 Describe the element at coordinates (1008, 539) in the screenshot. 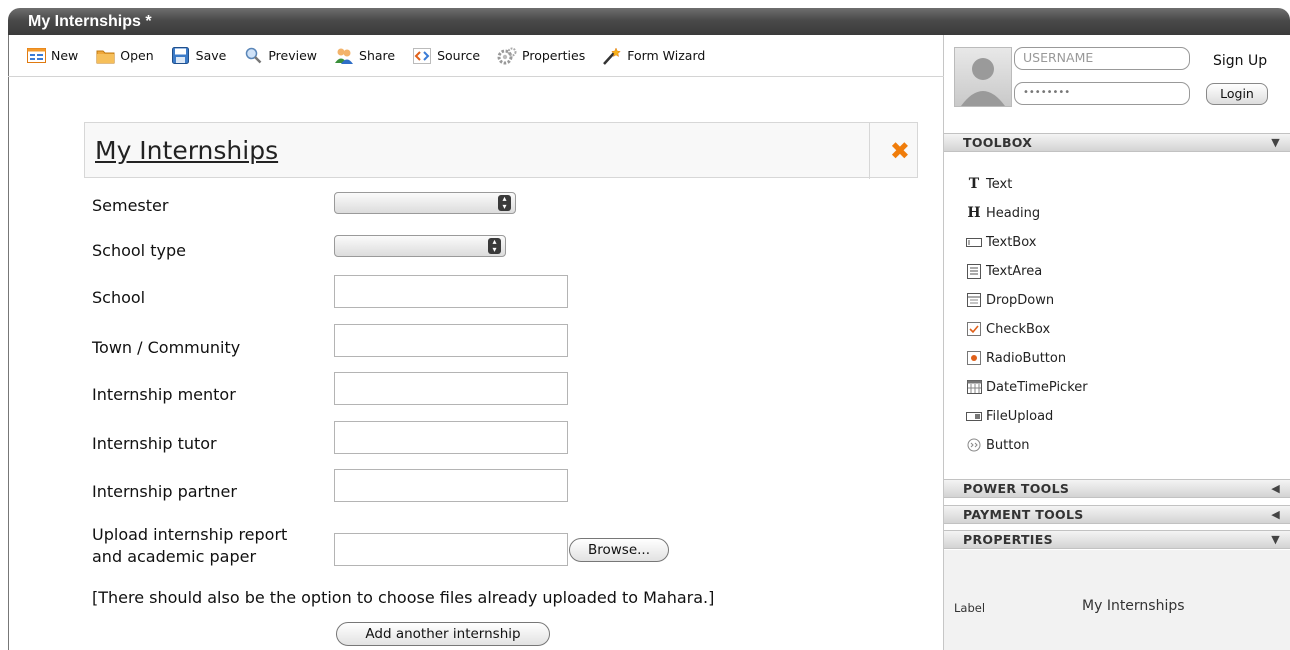

I see `properties-title: PROPERTIES` at that location.